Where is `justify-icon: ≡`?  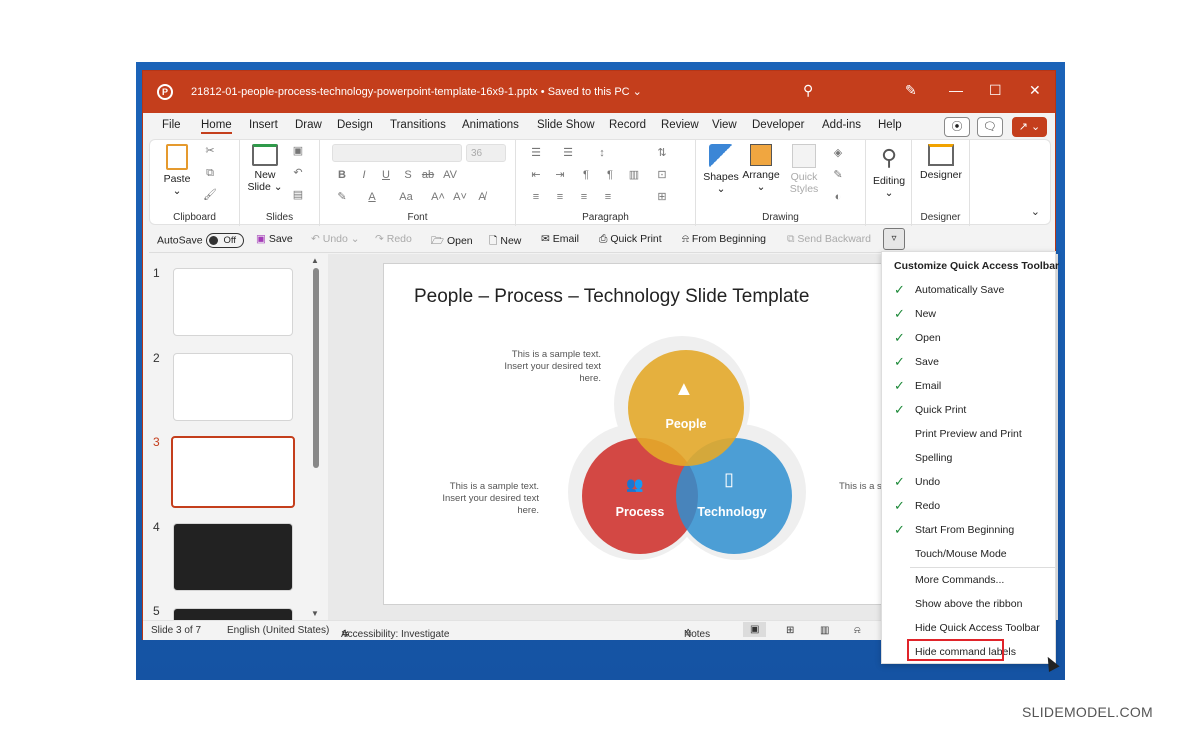
justify-icon: ≡ is located at coordinates (608, 197).